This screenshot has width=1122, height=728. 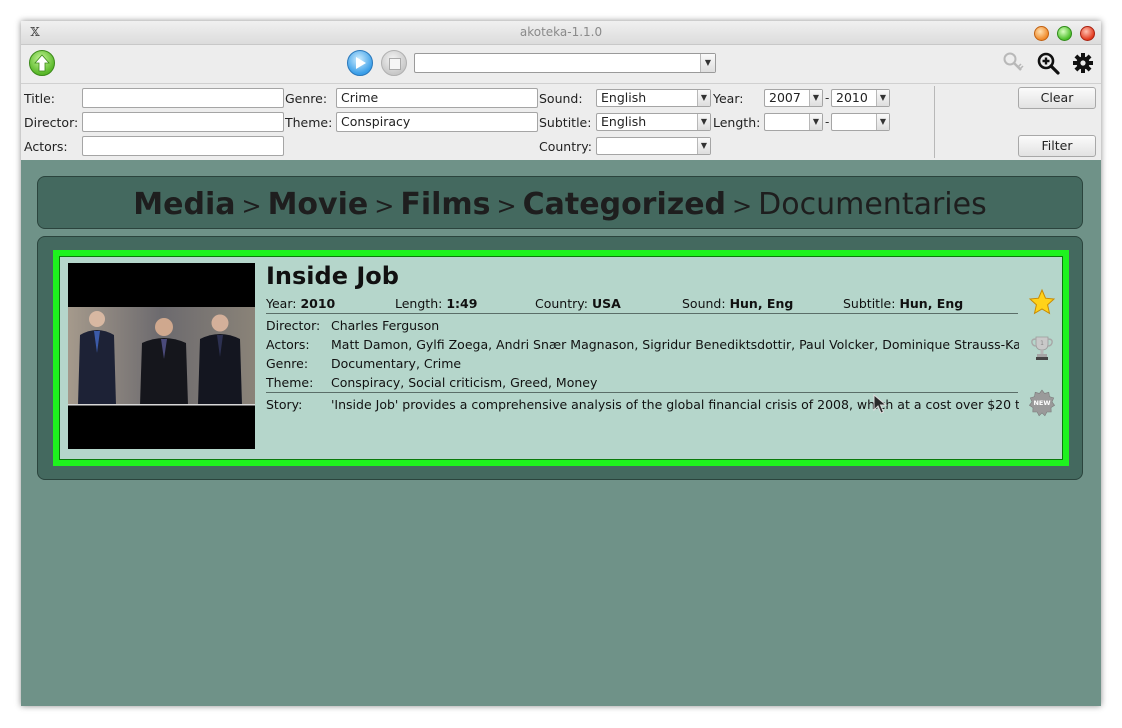 What do you see at coordinates (624, 204) in the screenshot?
I see `breadcrumb-item-categorized: Categorized` at bounding box center [624, 204].